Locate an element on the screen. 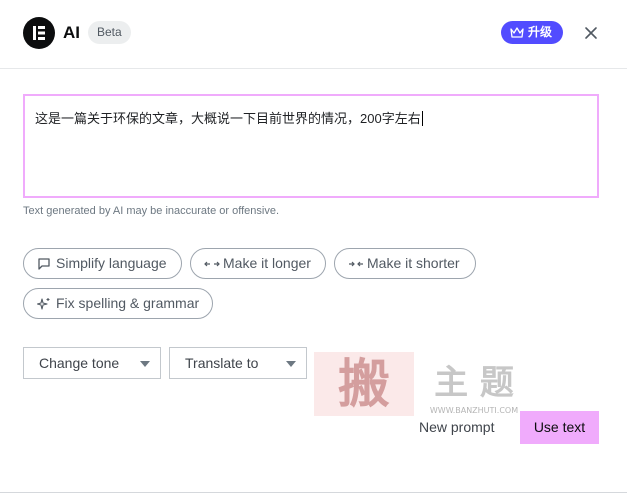 The width and height of the screenshot is (627, 493). upgrade-label: 升级 is located at coordinates (540, 32).